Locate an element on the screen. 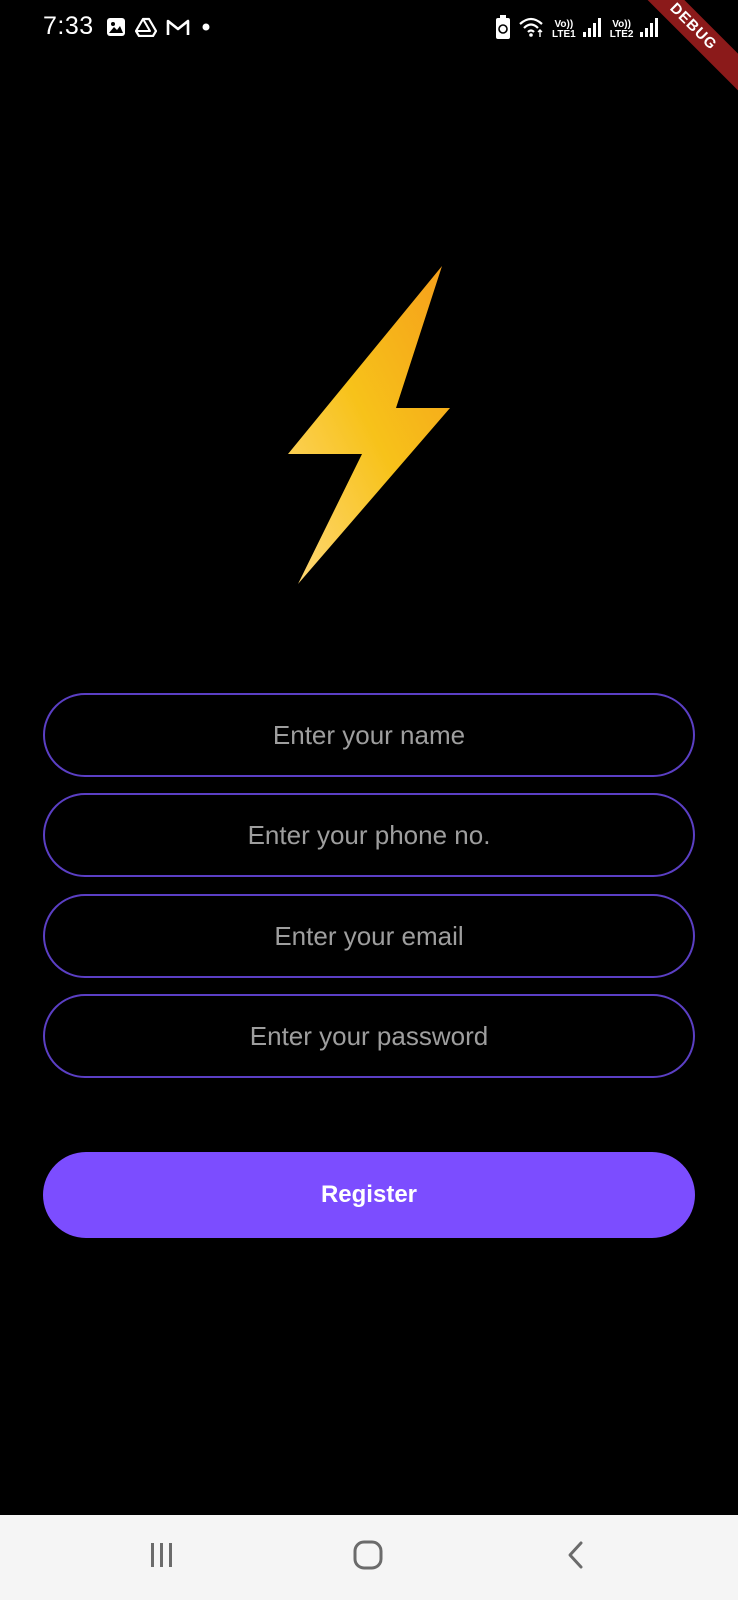 The image size is (738, 1600). gallery-icon is located at coordinates (116, 29).